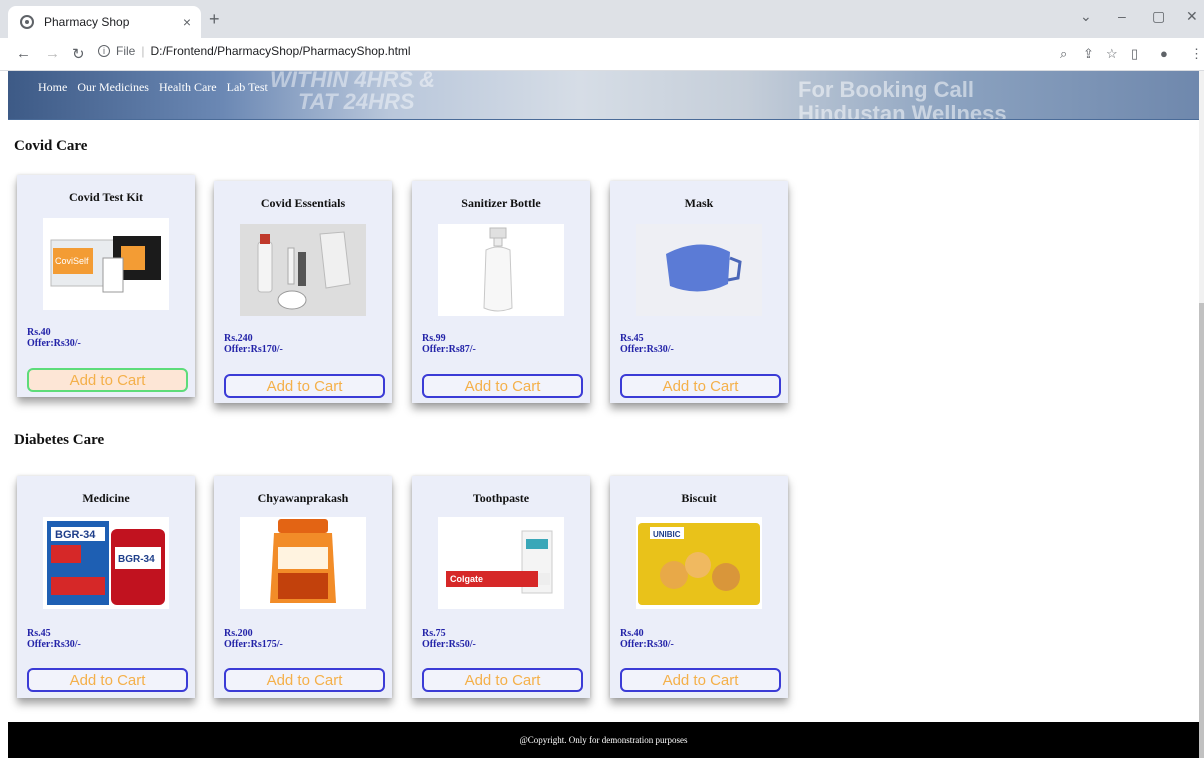 The height and width of the screenshot is (758, 1204). I want to click on new-tab-button: +, so click(214, 19).